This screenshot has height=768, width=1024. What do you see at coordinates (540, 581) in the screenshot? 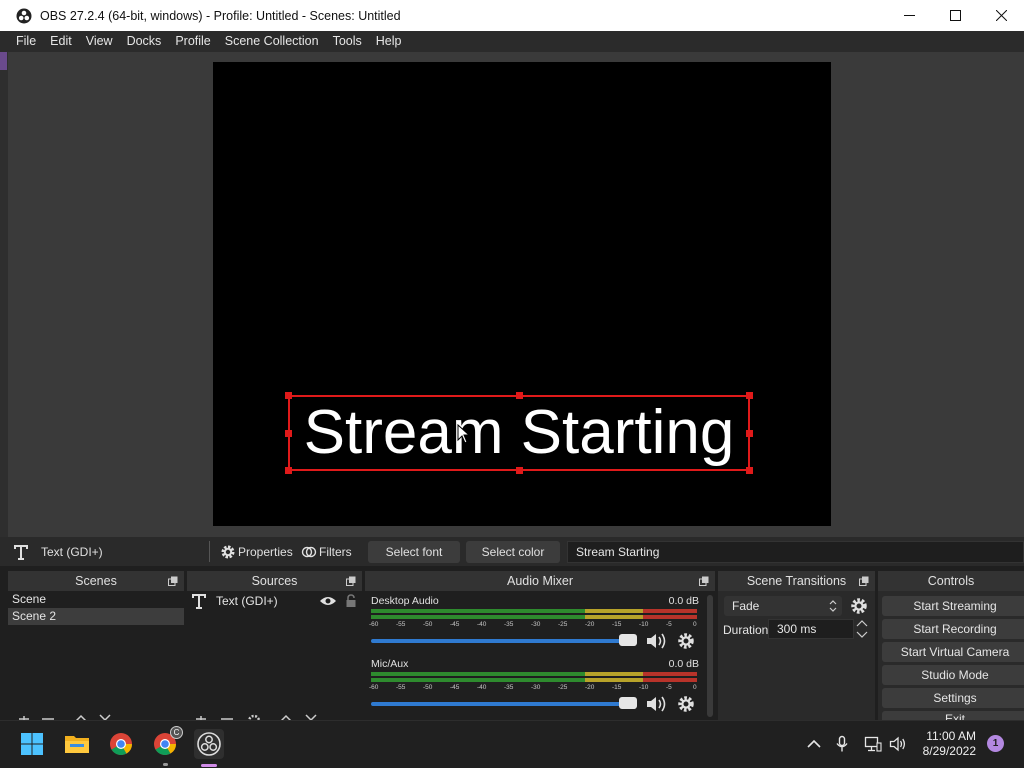
I see `audio-mixer-dock-title: Audio Mixer` at bounding box center [540, 581].